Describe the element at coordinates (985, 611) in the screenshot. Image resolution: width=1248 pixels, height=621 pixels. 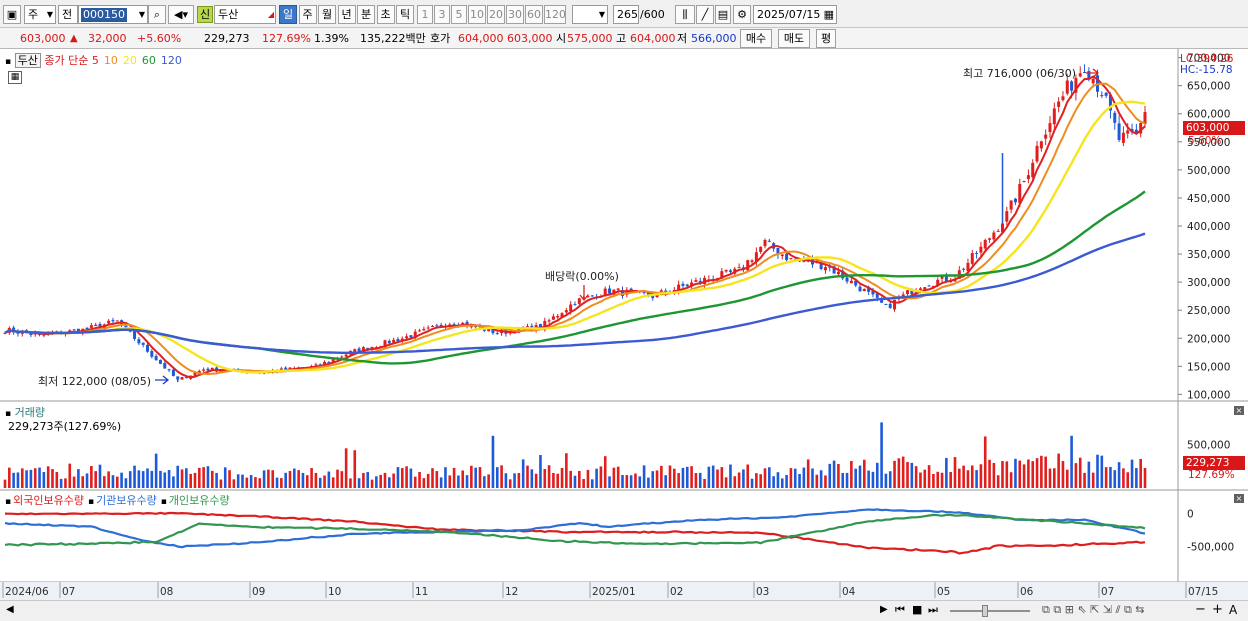
I see `zoom-slider-thumb` at that location.